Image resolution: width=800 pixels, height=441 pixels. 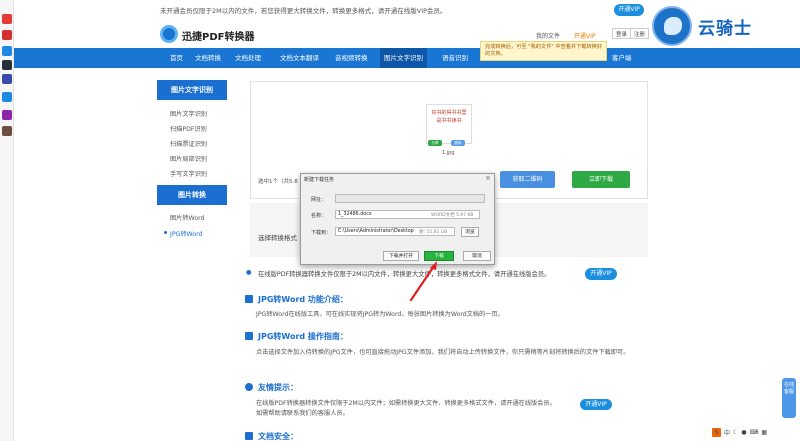 What do you see at coordinates (7, 220) in the screenshot?
I see `browser-sidebar` at bounding box center [7, 220].